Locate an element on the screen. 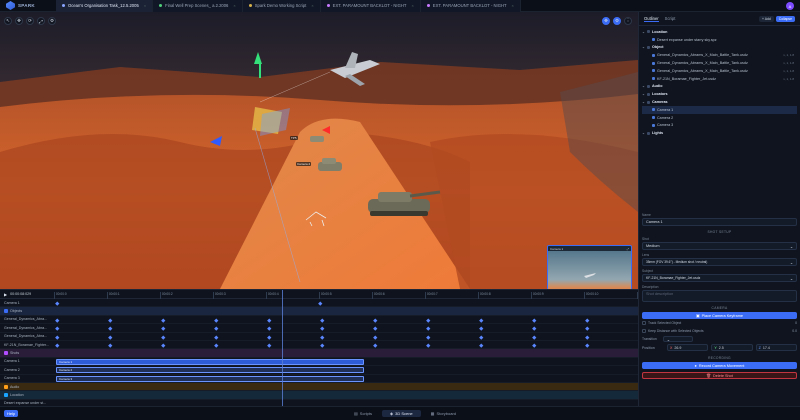  name-field: Camera 1 is located at coordinates (719, 222).